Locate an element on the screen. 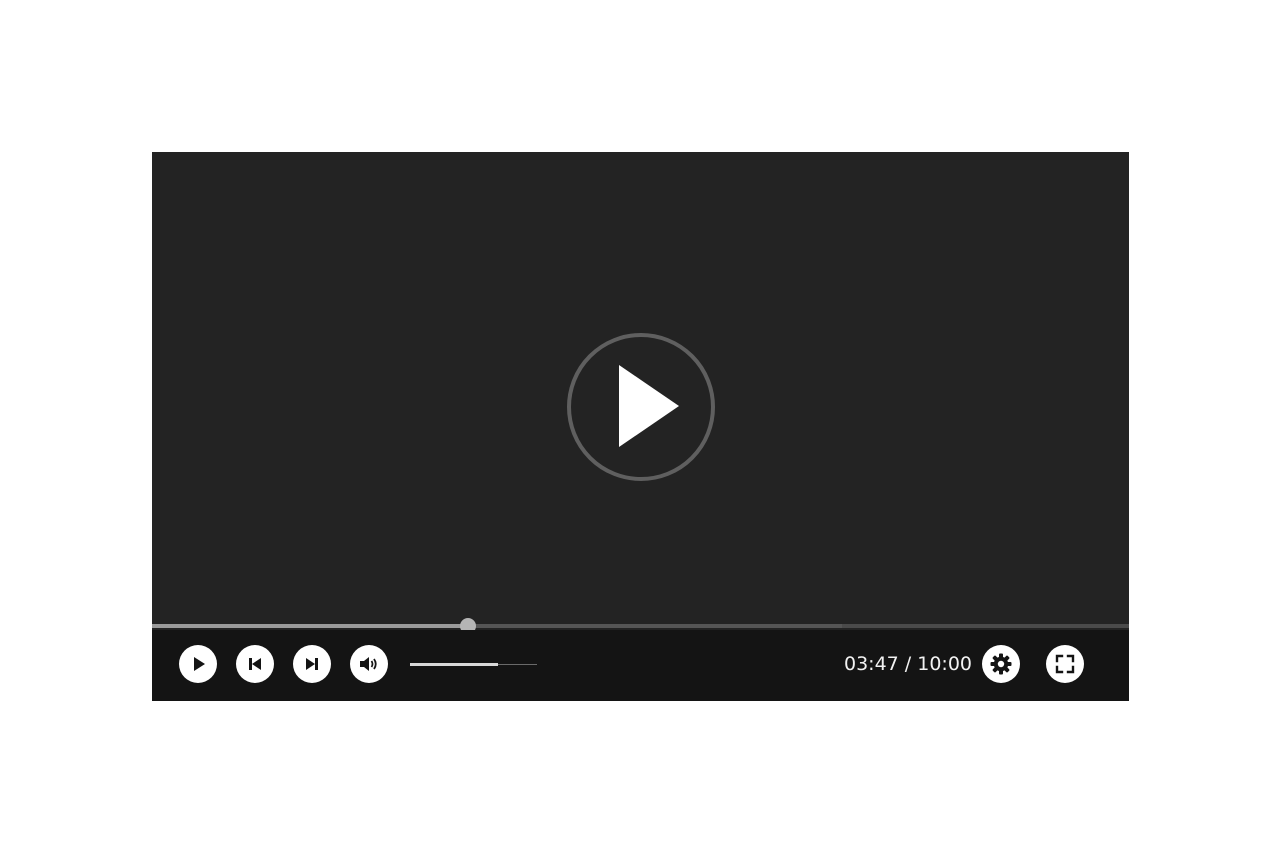 Image resolution: width=1280 pixels, height=853 pixels. previous-button is located at coordinates (255, 664).